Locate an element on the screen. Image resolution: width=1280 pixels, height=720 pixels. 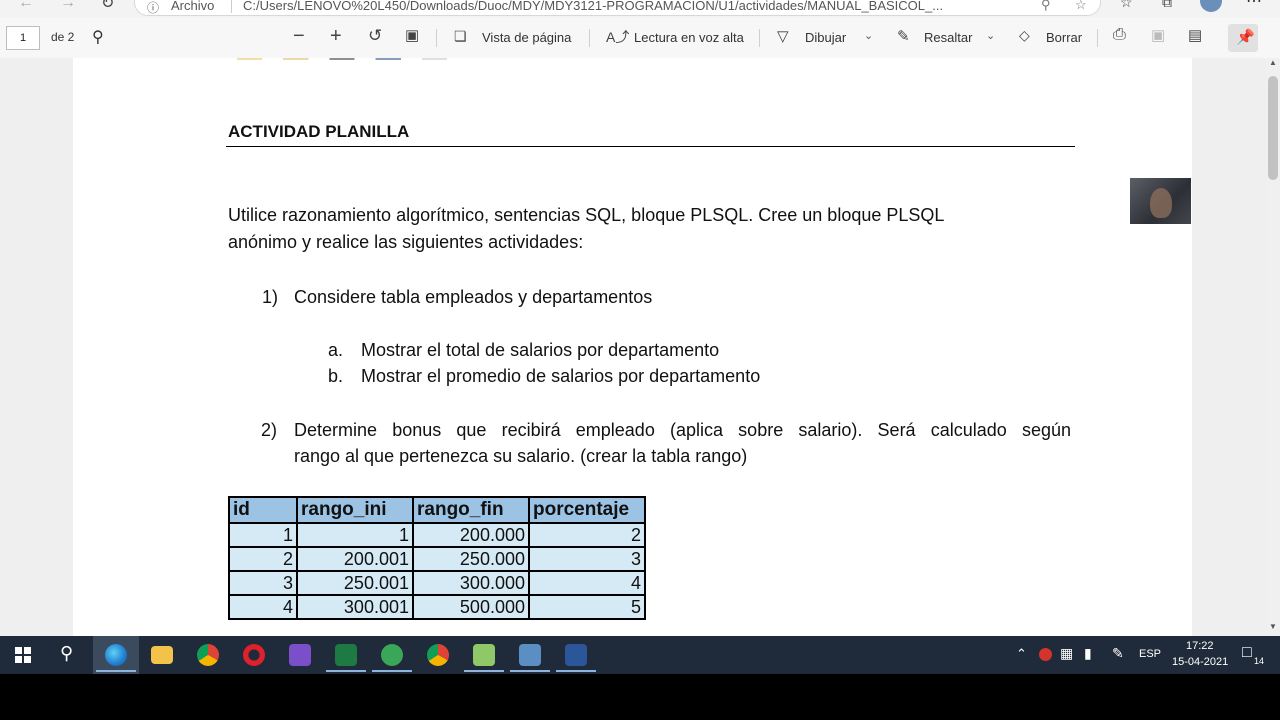
word-icon is located at coordinates (576, 655).